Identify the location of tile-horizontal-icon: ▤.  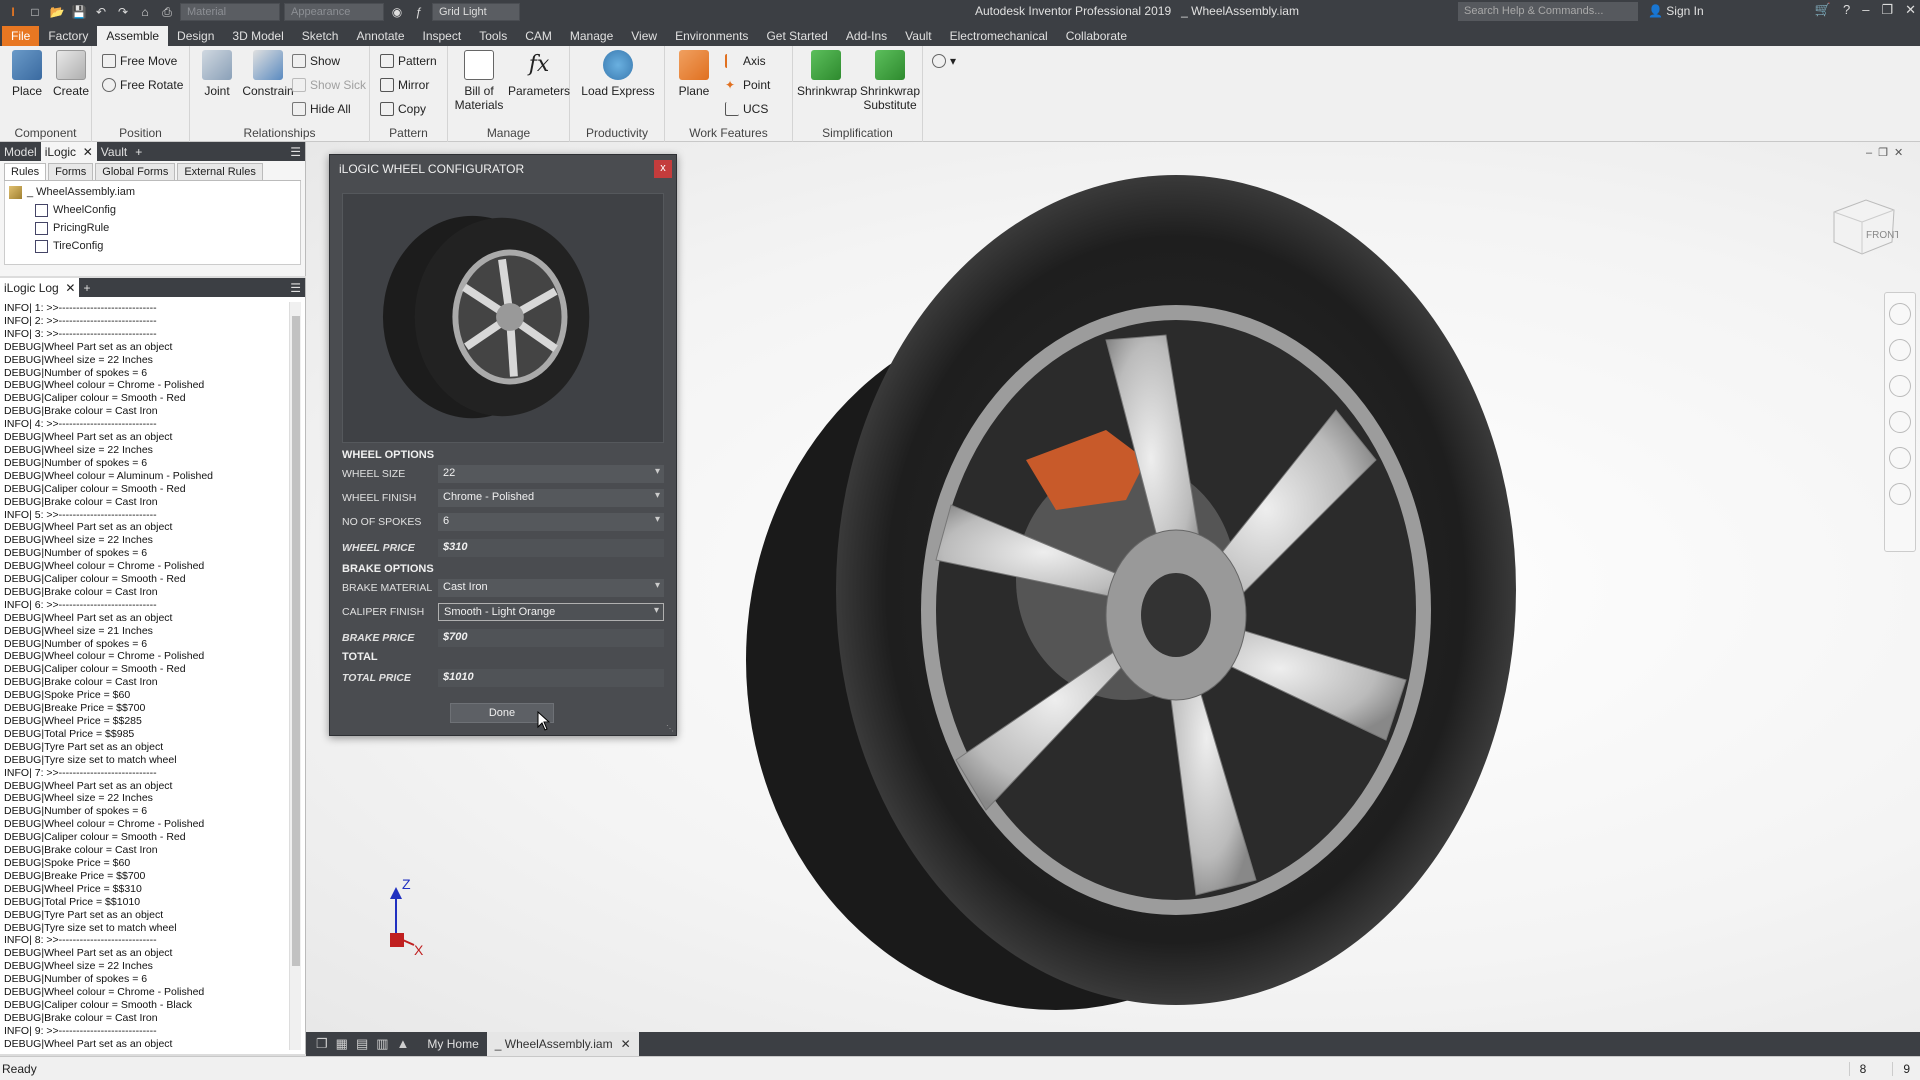
(362, 1044).